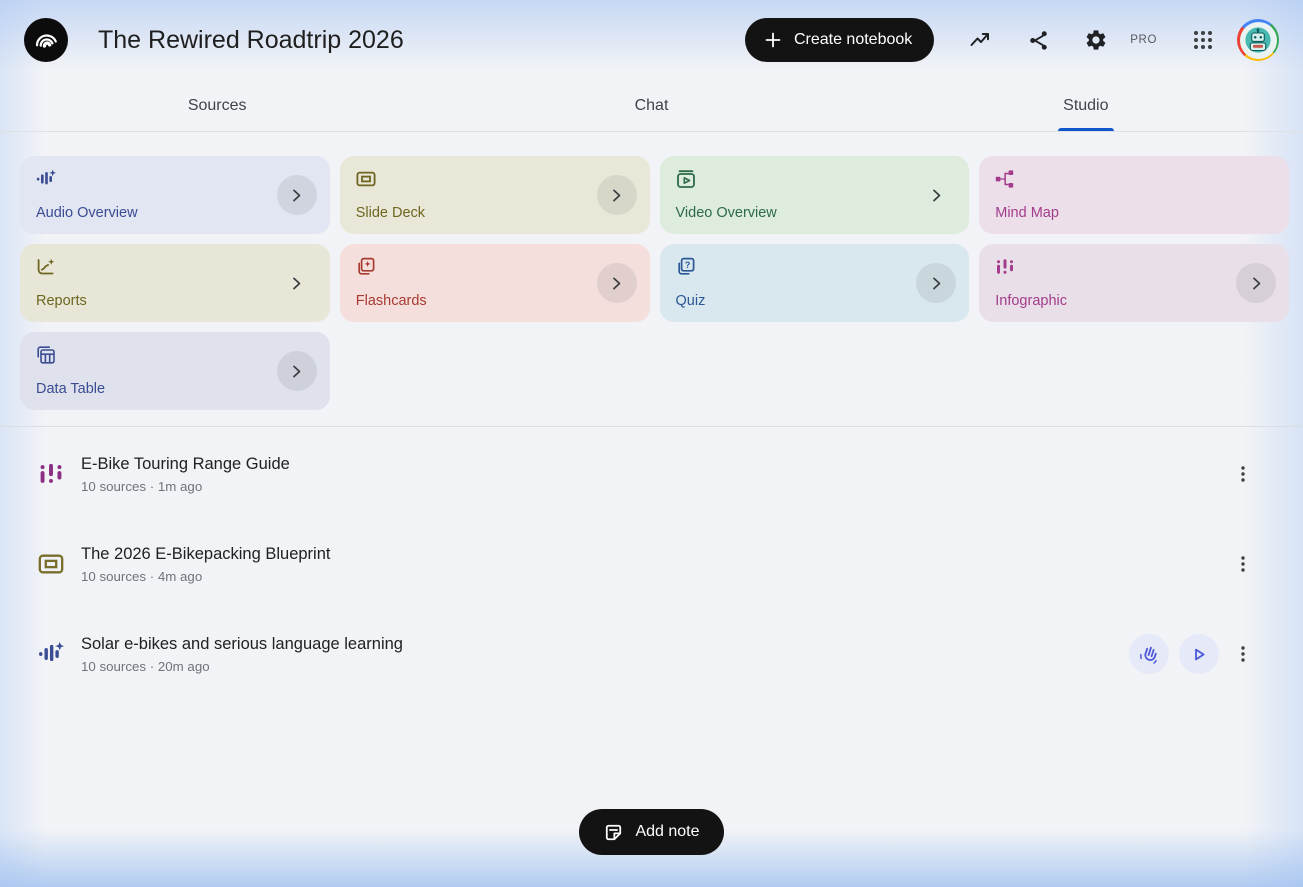 The width and height of the screenshot is (1303, 887). What do you see at coordinates (251, 40) in the screenshot?
I see `notebook-title: The Rewired Roadtrip 2026` at bounding box center [251, 40].